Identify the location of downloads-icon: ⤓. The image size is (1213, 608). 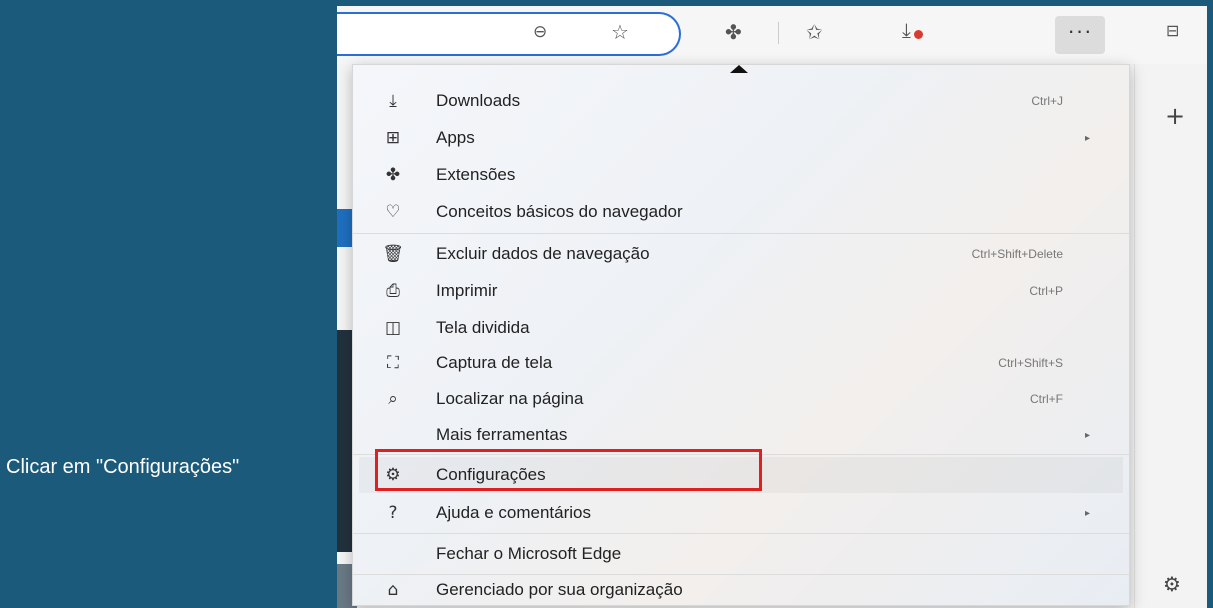
(912, 30).